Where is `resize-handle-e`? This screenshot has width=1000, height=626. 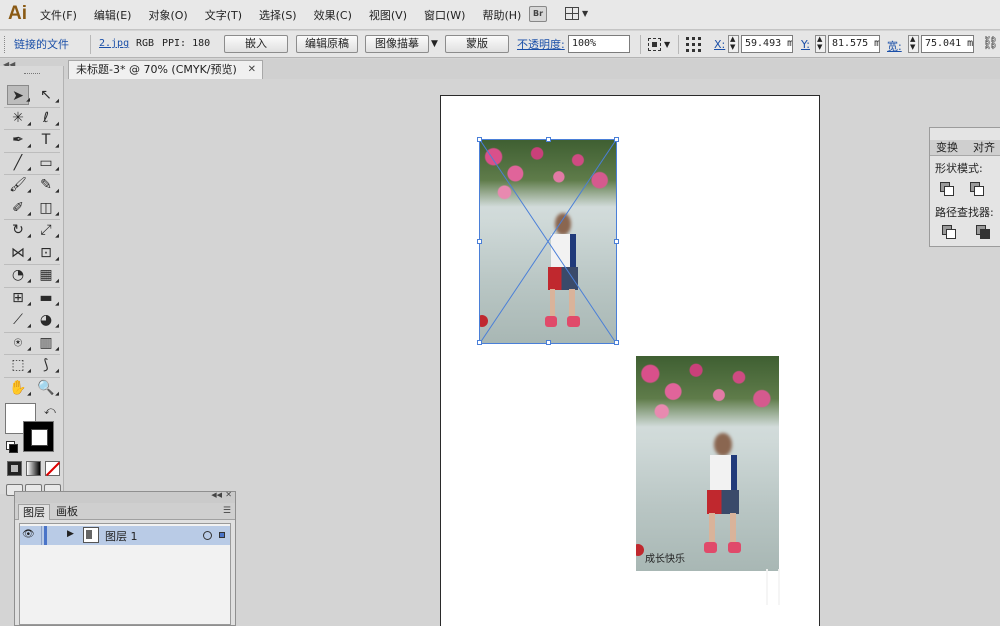
resize-handle-e is located at coordinates (616, 241).